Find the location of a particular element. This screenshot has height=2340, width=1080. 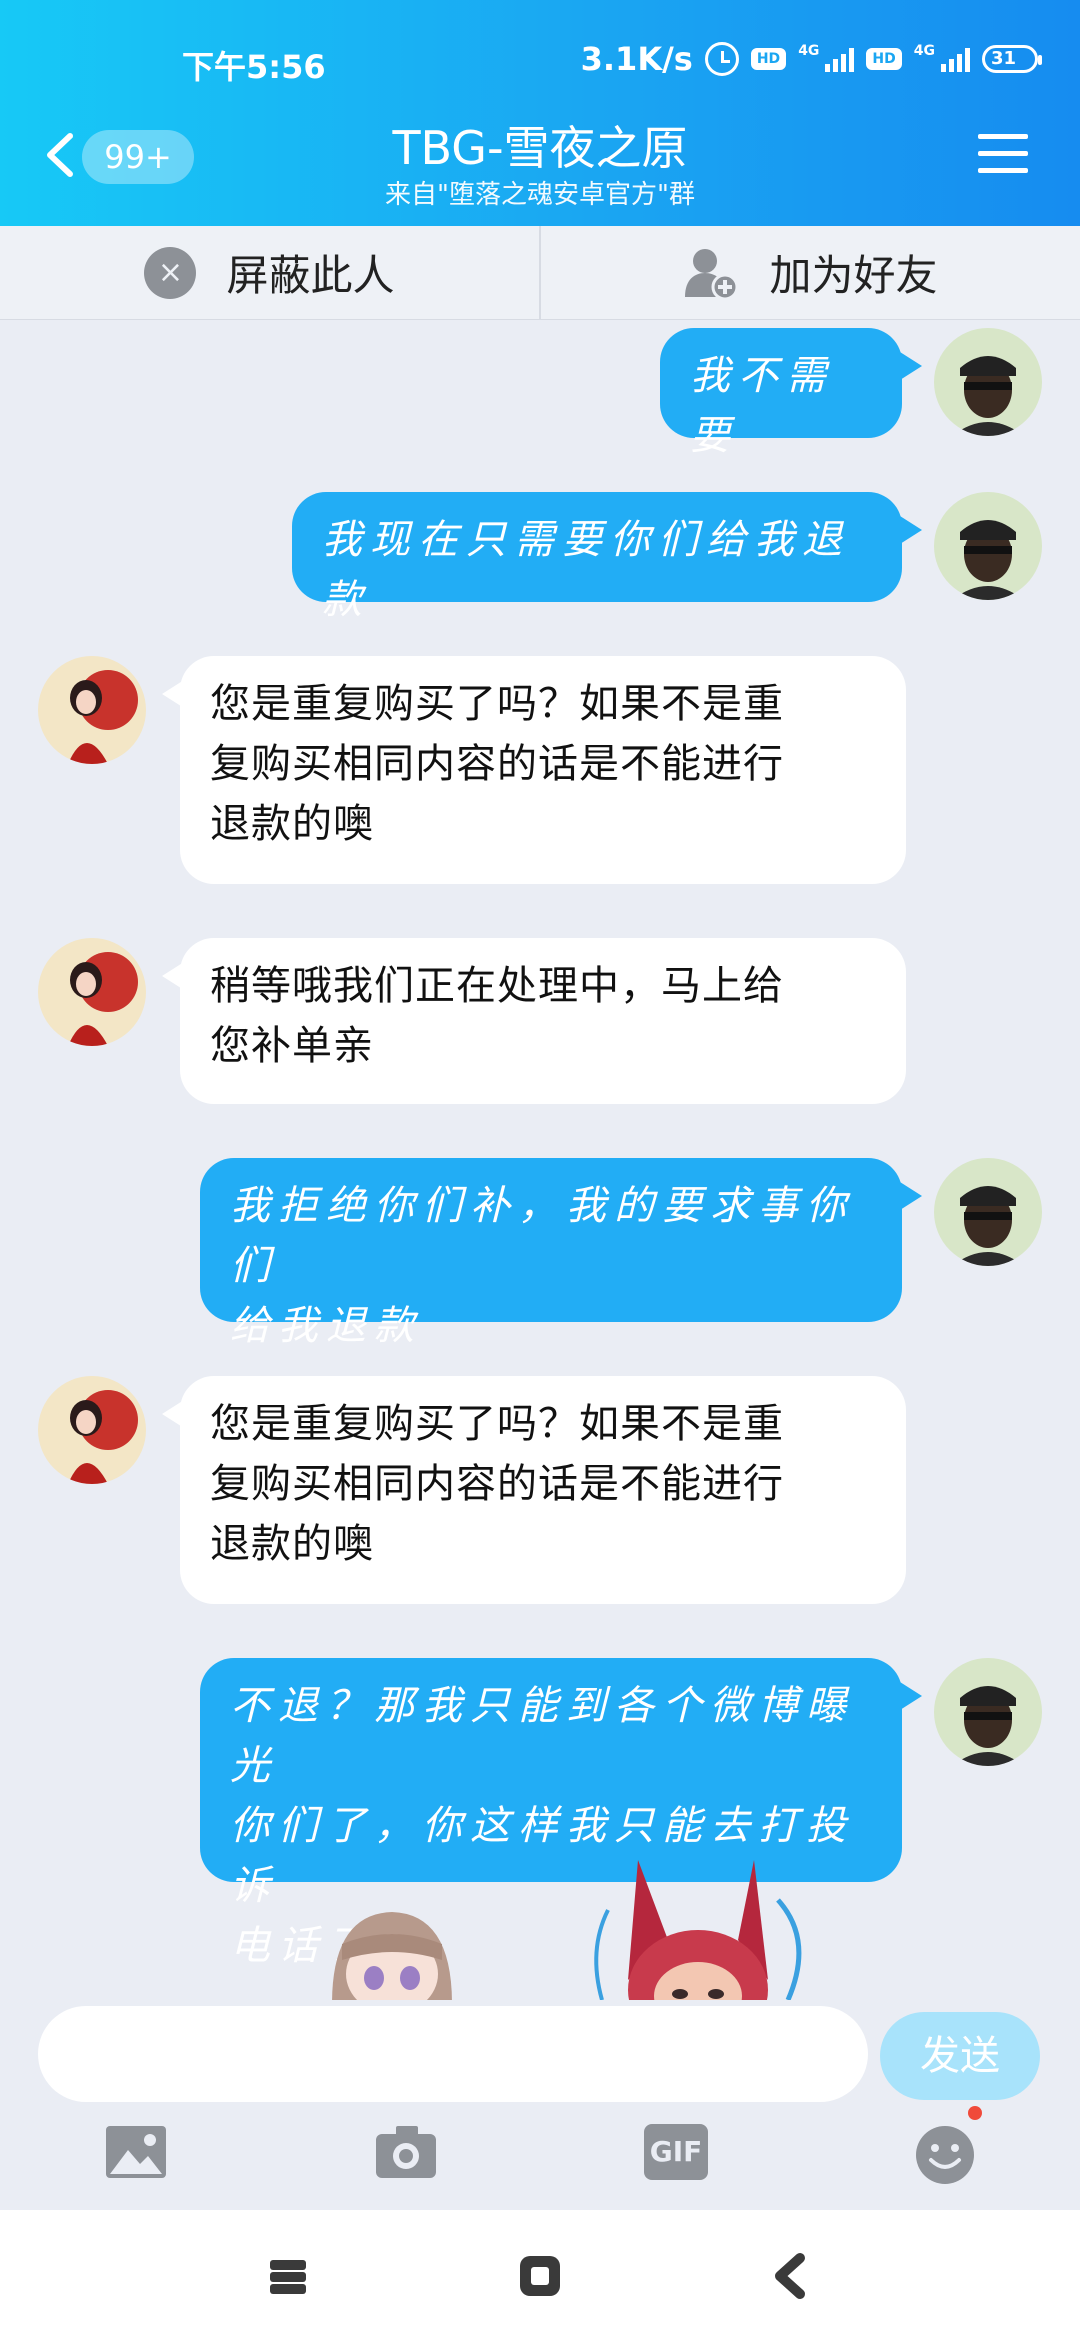

image-picker-button is located at coordinates (136, 2154).